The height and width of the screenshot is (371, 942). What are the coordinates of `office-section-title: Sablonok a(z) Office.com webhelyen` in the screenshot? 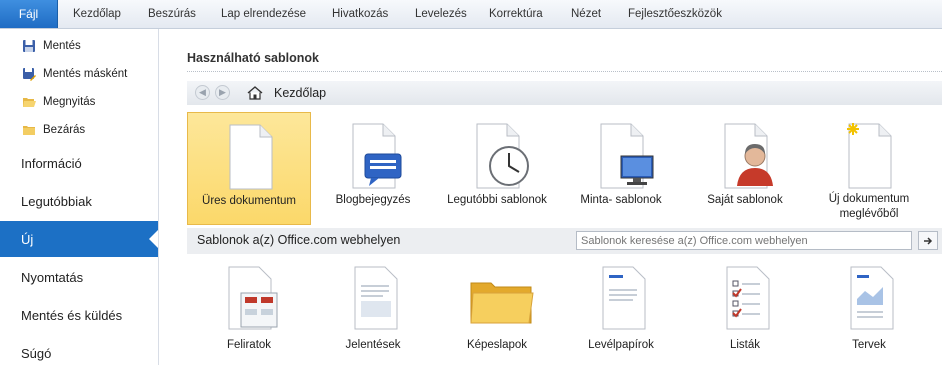 It's located at (299, 240).